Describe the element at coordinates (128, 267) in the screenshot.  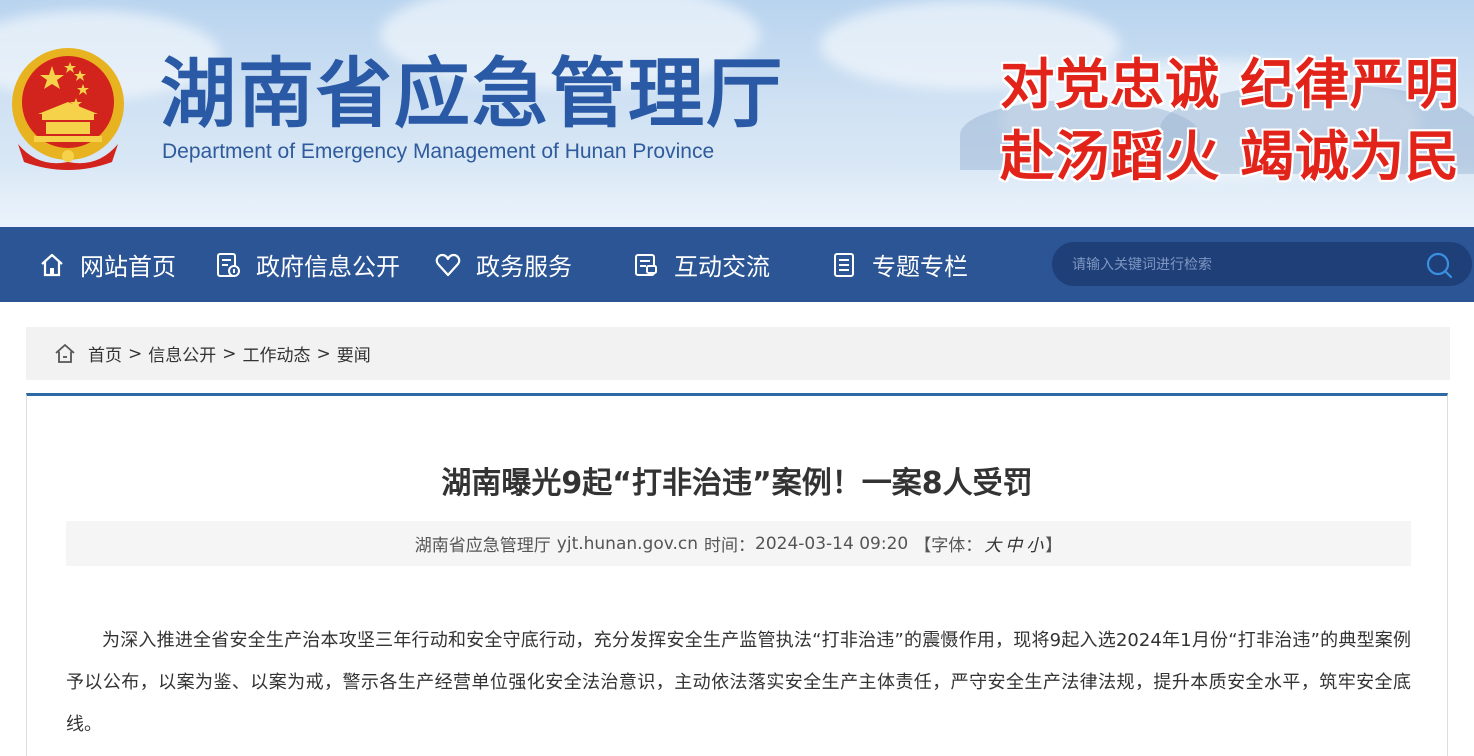
I see `nav-item-label: 网站首页` at that location.